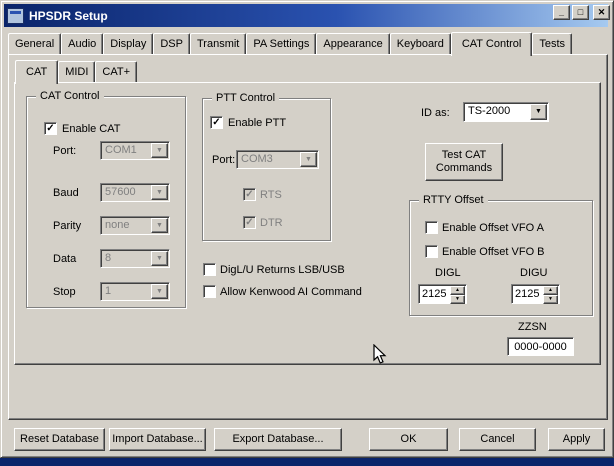 Image resolution: width=614 pixels, height=466 pixels. I want to click on digu-value: 2125, so click(527, 294).